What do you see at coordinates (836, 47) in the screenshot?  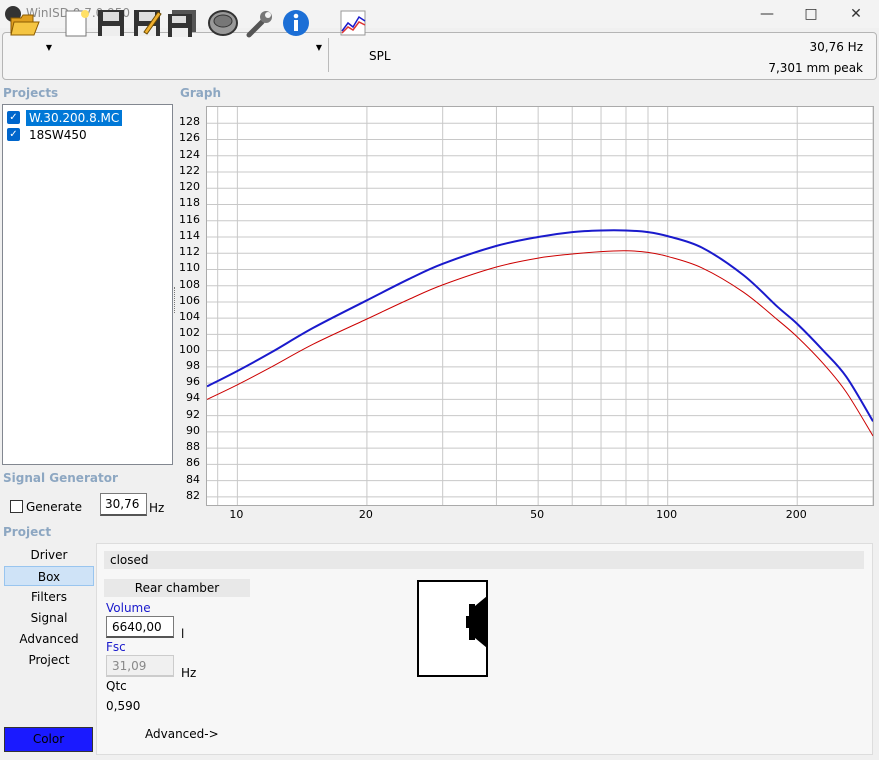 I see `frequency-readout: 30,76 Hz` at bounding box center [836, 47].